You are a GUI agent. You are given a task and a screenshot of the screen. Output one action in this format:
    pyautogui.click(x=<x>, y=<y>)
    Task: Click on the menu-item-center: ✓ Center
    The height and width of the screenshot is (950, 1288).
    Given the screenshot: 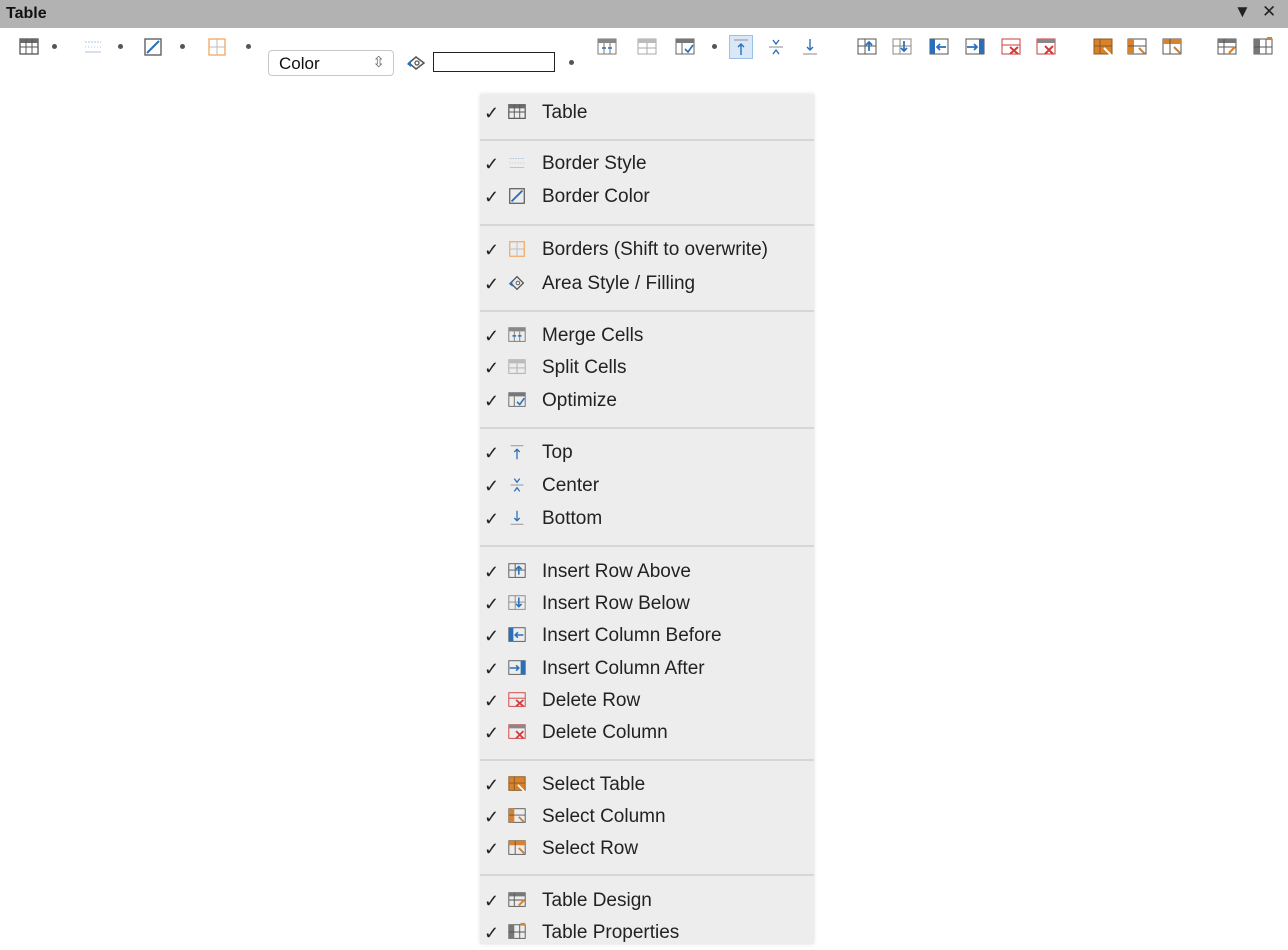 What is the action you would take?
    pyautogui.click(x=647, y=488)
    